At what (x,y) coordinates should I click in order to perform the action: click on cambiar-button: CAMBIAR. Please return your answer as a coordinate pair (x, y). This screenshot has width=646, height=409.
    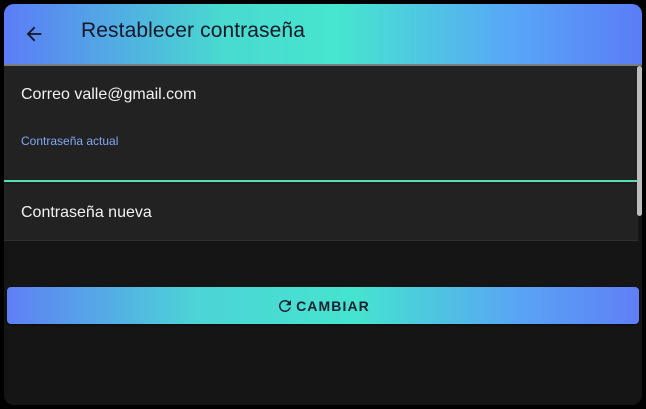
    Looking at the image, I should click on (323, 305).